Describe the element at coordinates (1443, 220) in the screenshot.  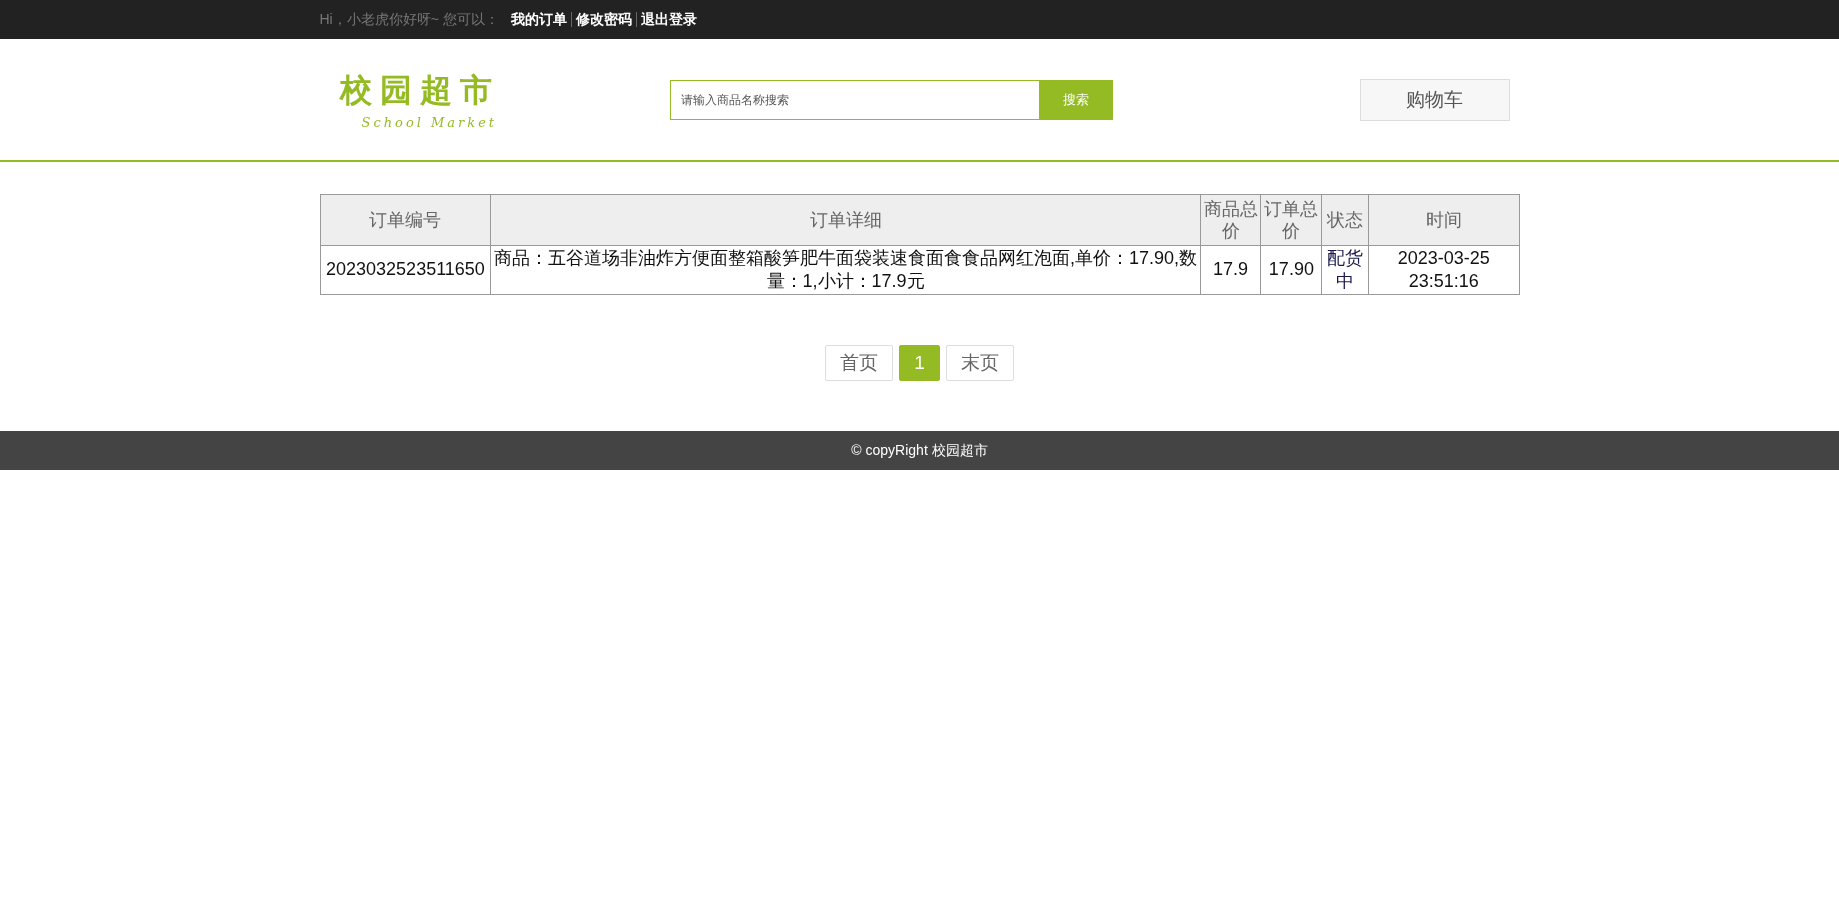
I see `column-header: 时间` at that location.